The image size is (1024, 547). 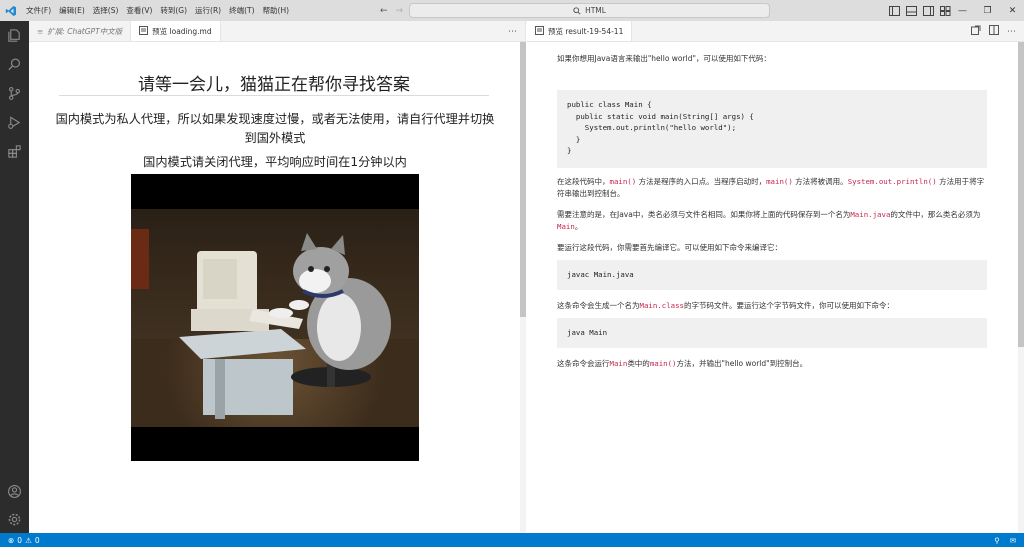 I want to click on minimize-icon: —, so click(x=962, y=10).